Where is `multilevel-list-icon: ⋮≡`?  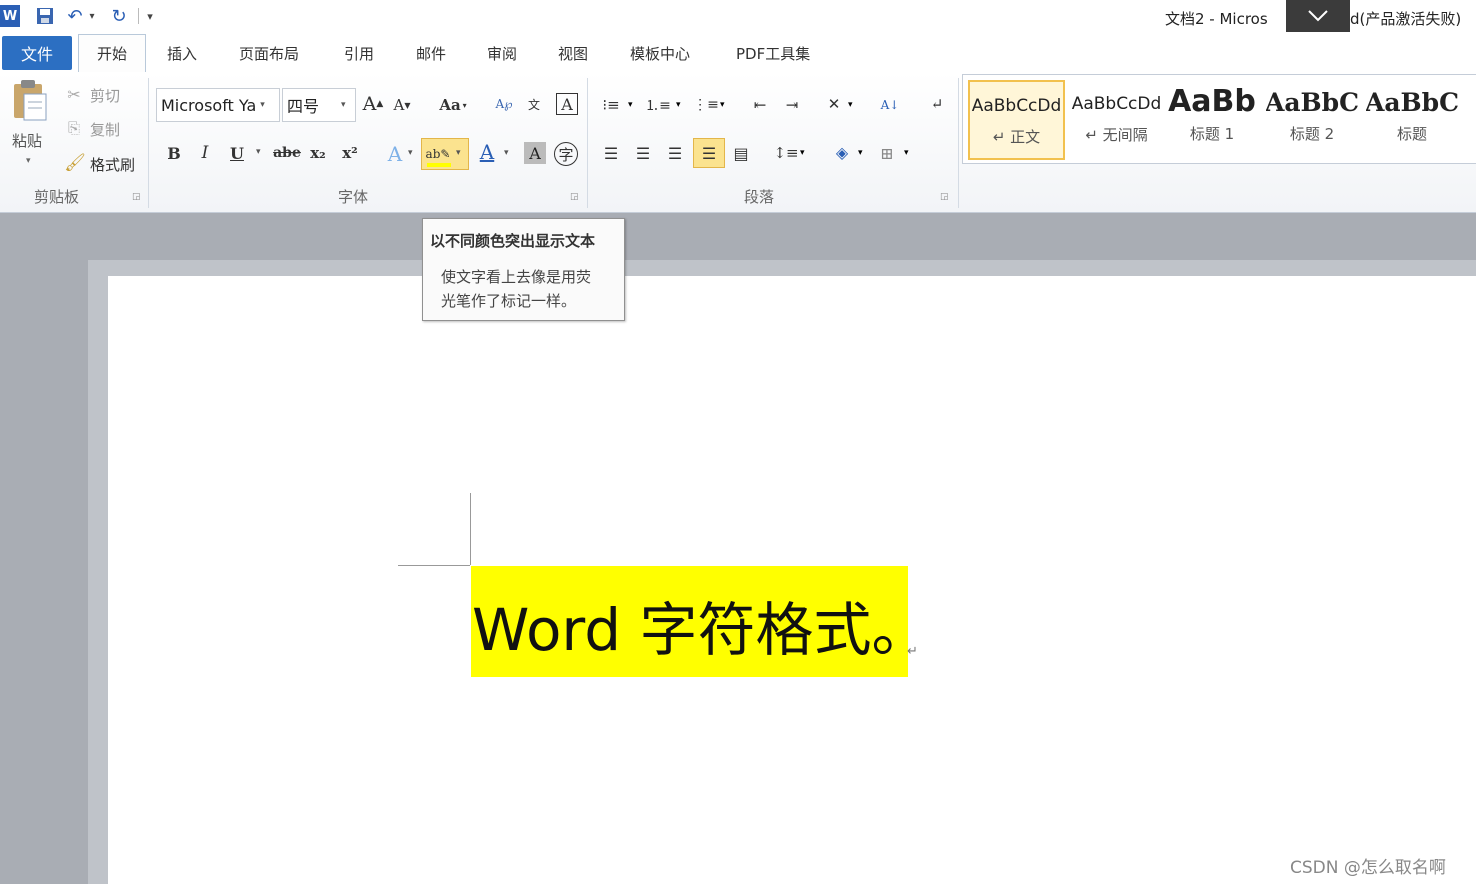
multilevel-list-icon: ⋮≡ is located at coordinates (706, 105).